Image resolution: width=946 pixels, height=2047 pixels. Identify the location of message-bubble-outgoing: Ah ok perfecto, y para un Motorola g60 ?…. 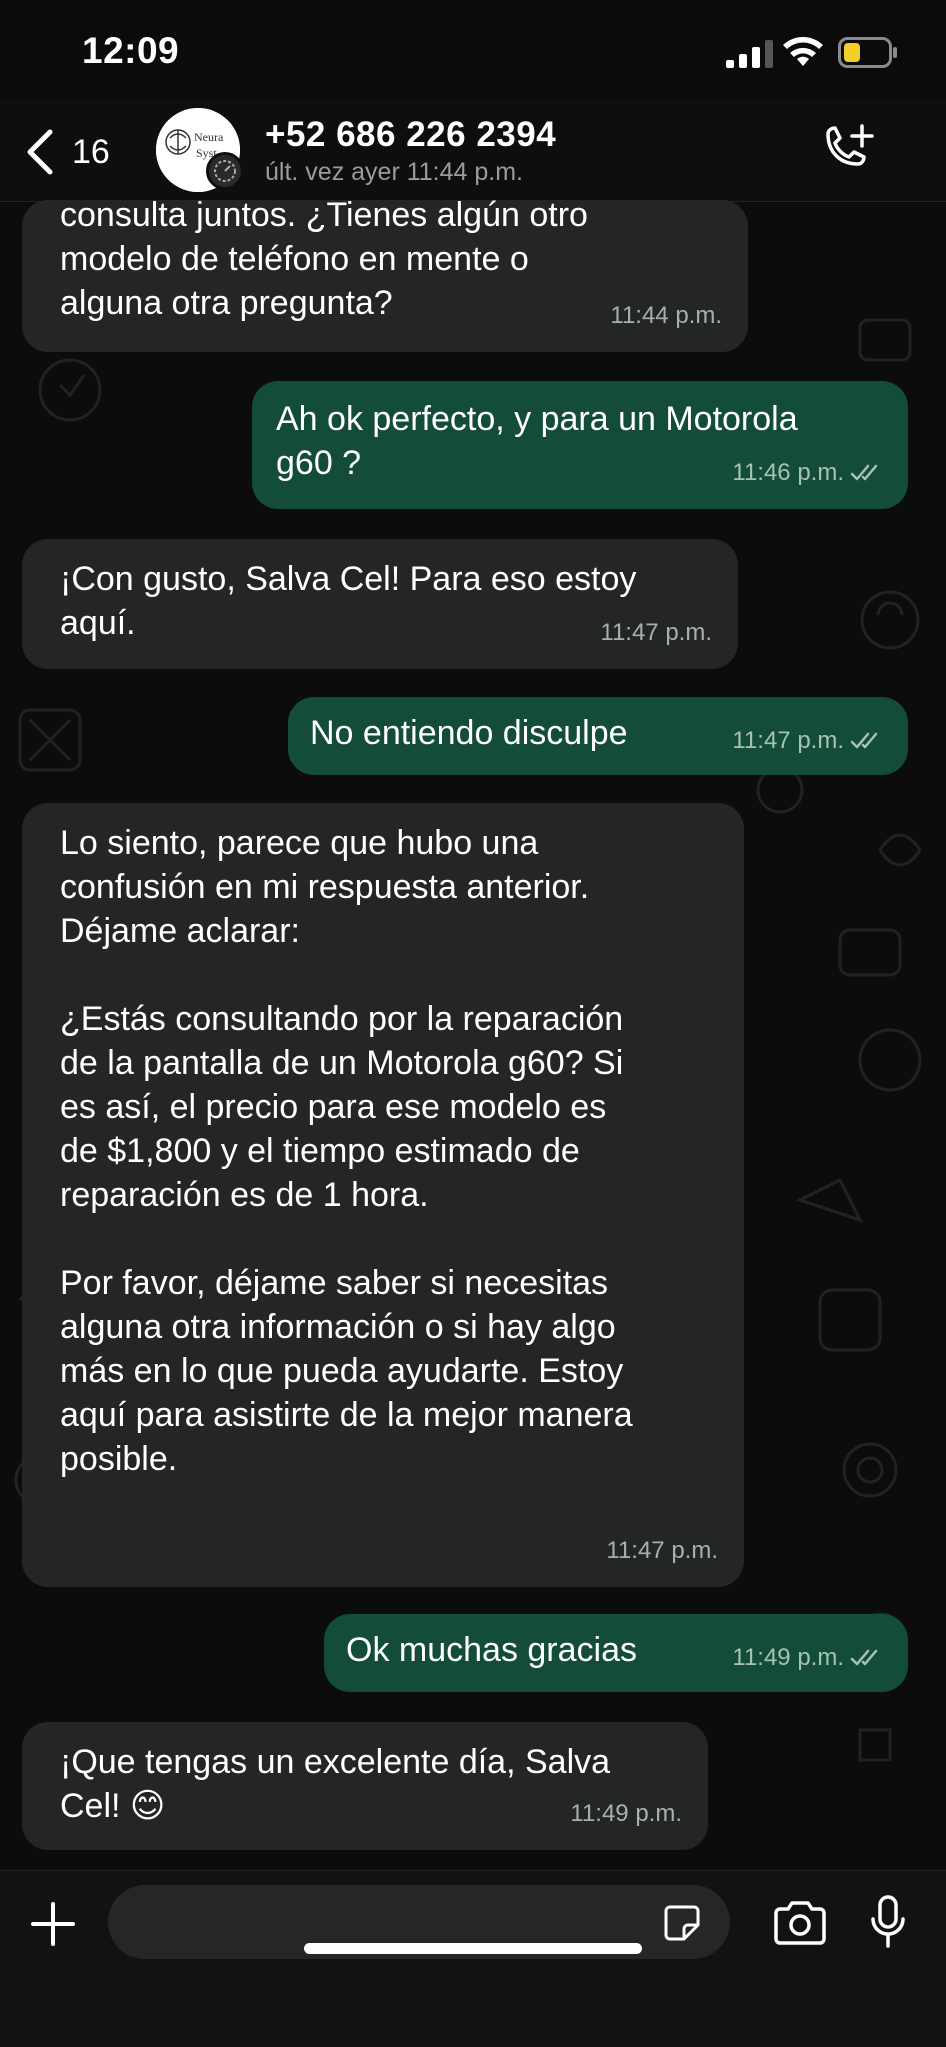
(580, 445).